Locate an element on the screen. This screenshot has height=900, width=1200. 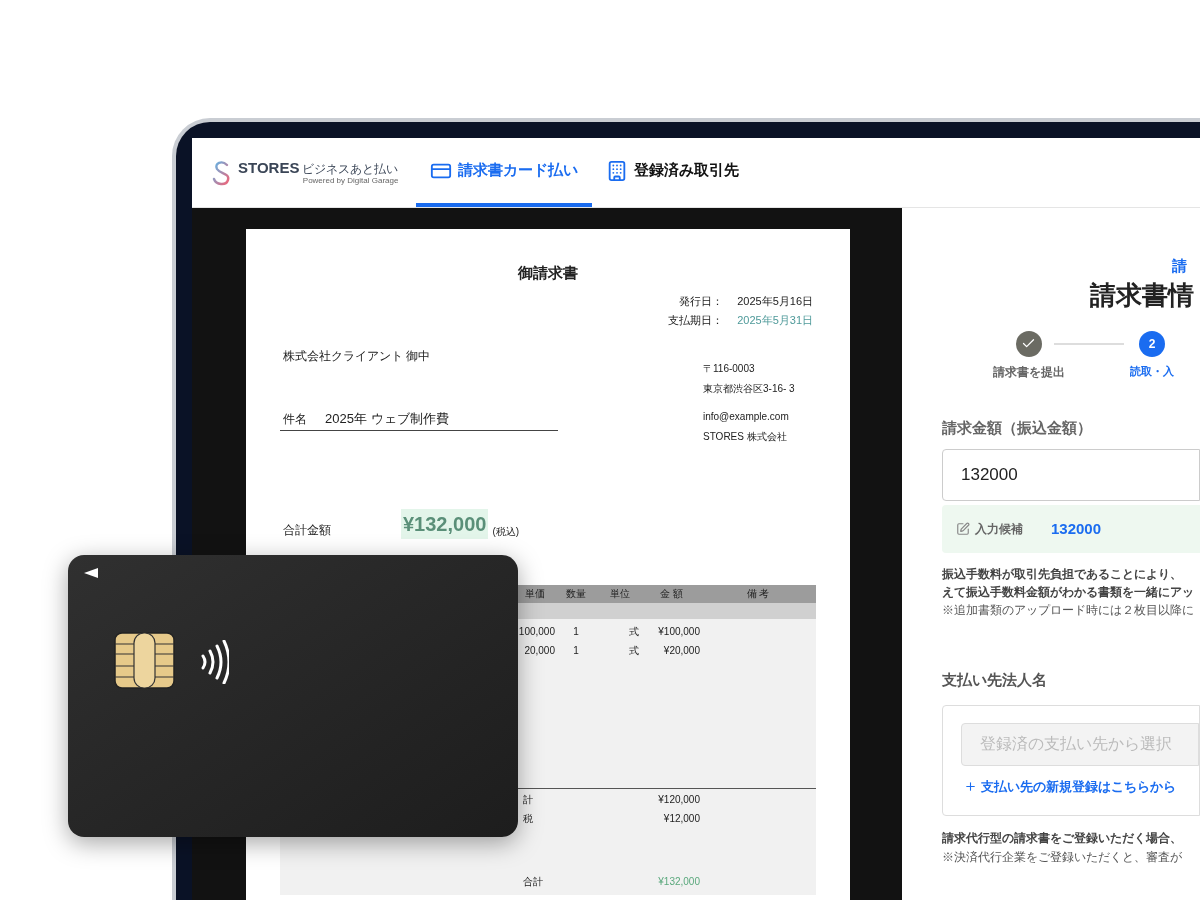
step-label: 請求書を提出 is located at coordinates (1028, 372).